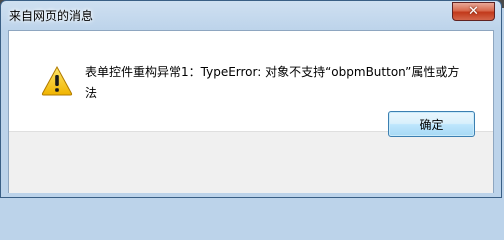  I want to click on close-icon: ✕, so click(473, 11).